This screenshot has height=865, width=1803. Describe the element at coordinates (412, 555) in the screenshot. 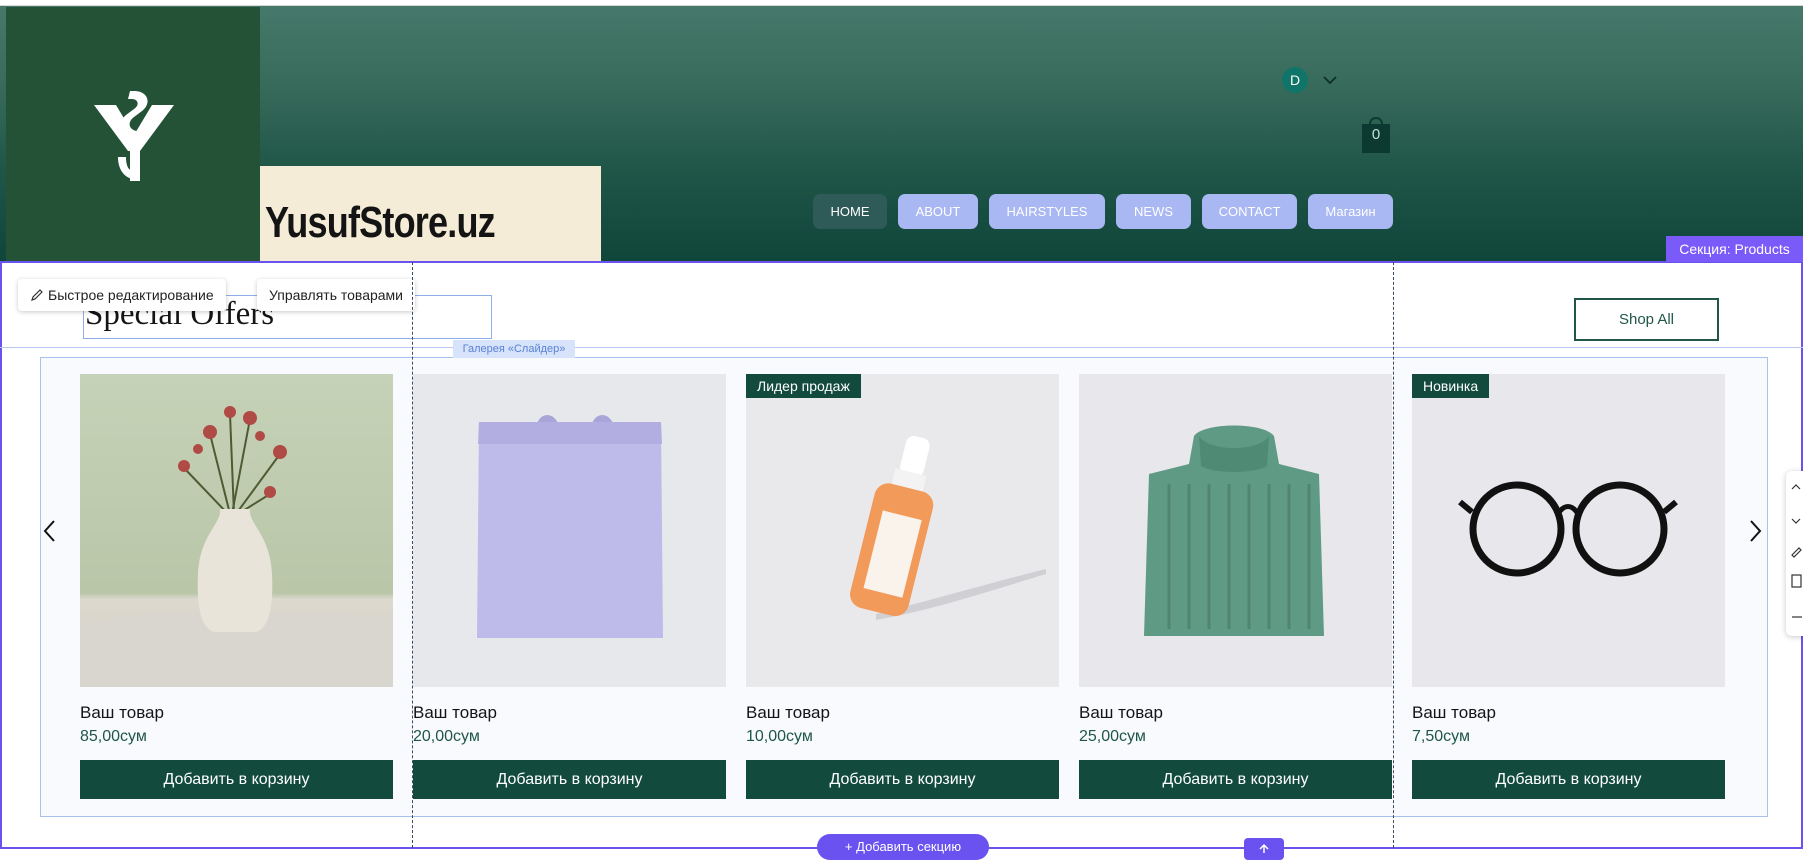

I see `layout-guide-left` at that location.